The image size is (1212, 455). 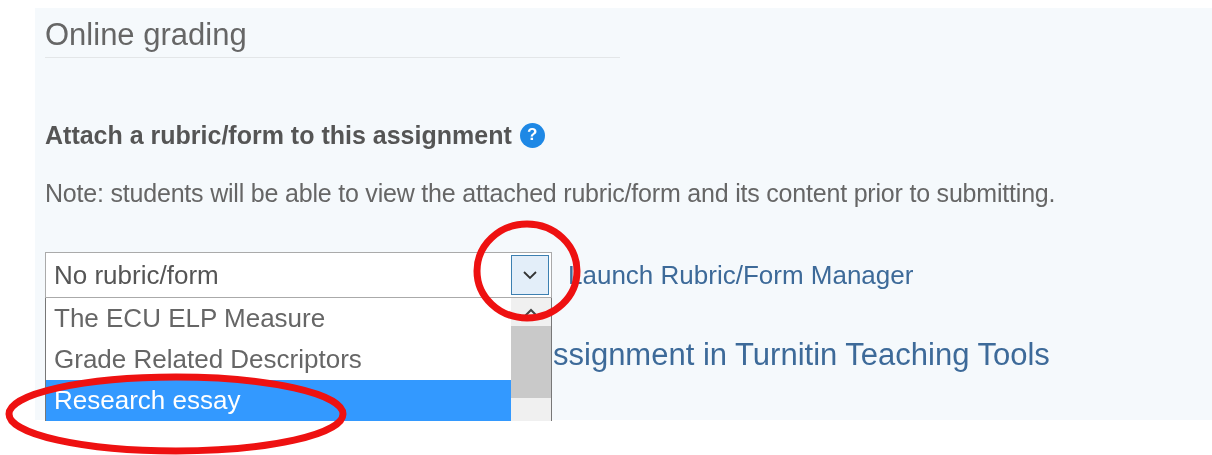 What do you see at coordinates (531, 360) in the screenshot?
I see `scrollbar` at bounding box center [531, 360].